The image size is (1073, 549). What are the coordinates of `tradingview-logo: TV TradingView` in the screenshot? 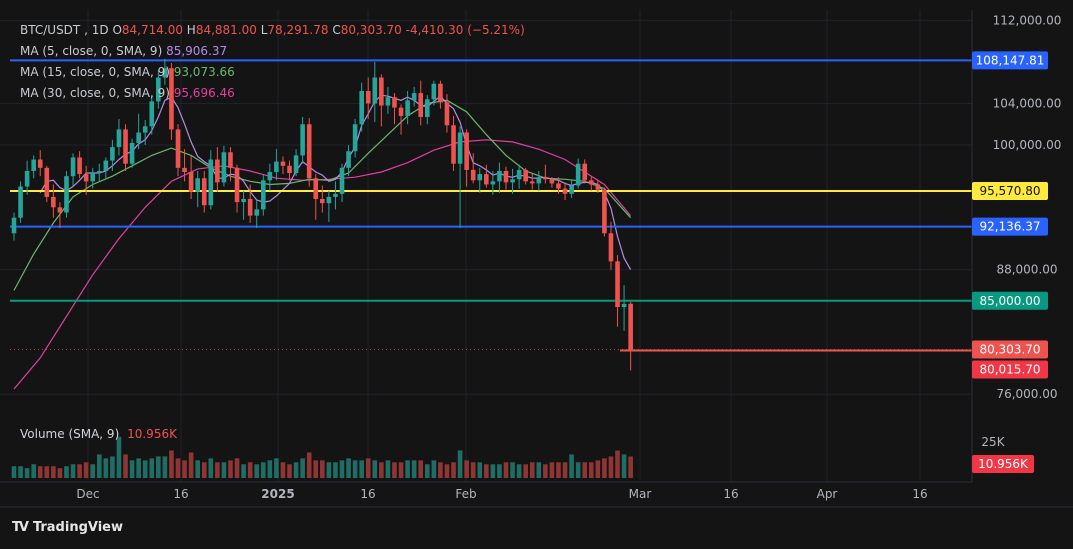 It's located at (67, 527).